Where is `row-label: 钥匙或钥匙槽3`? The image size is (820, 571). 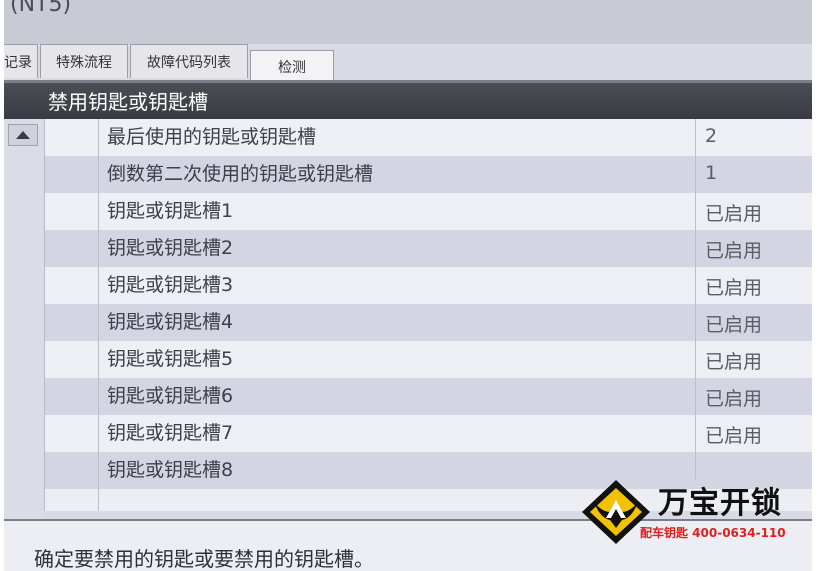
row-label: 钥匙或钥匙槽3 is located at coordinates (170, 285).